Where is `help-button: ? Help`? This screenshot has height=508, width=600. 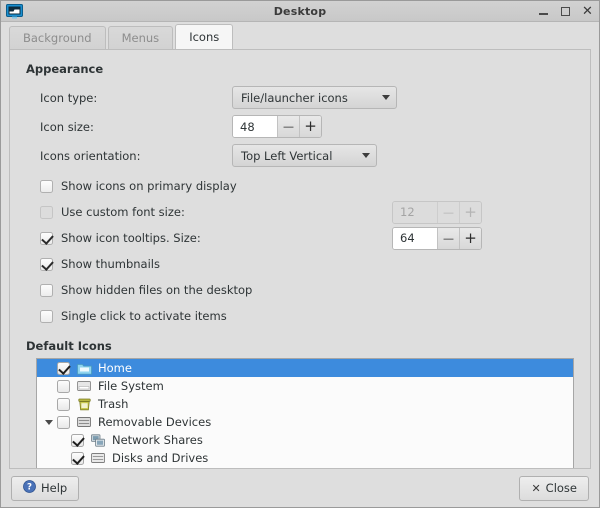 help-button: ? Help is located at coordinates (45, 488).